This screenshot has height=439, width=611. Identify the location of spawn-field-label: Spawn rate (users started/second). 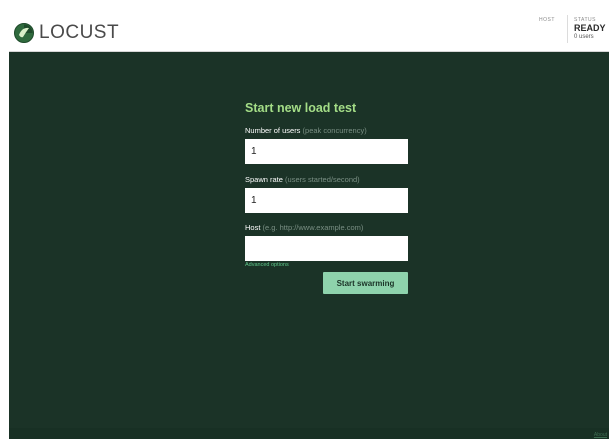
(302, 179).